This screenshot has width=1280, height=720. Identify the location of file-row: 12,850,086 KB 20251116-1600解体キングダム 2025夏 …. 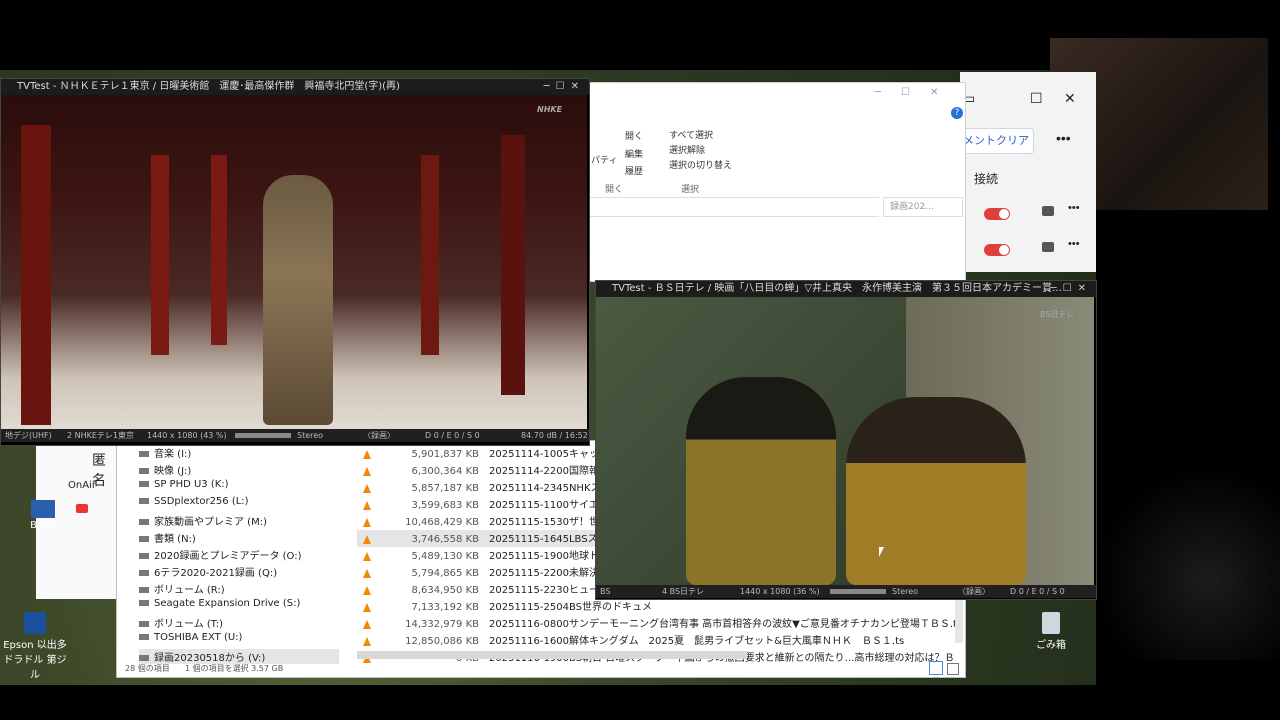
(657, 640).